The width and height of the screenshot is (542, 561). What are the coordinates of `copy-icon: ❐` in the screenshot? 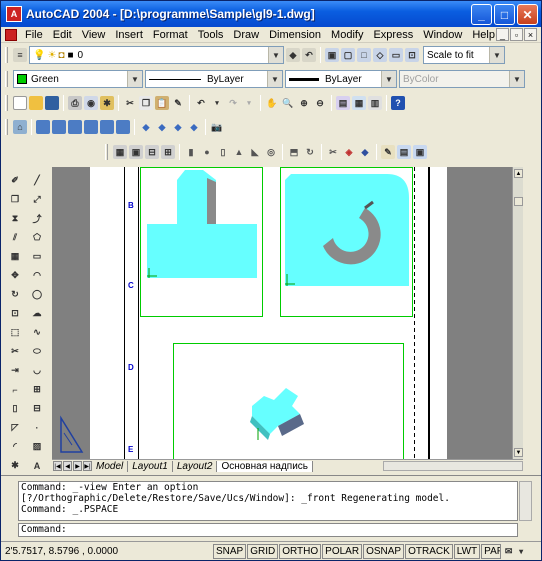 It's located at (146, 103).